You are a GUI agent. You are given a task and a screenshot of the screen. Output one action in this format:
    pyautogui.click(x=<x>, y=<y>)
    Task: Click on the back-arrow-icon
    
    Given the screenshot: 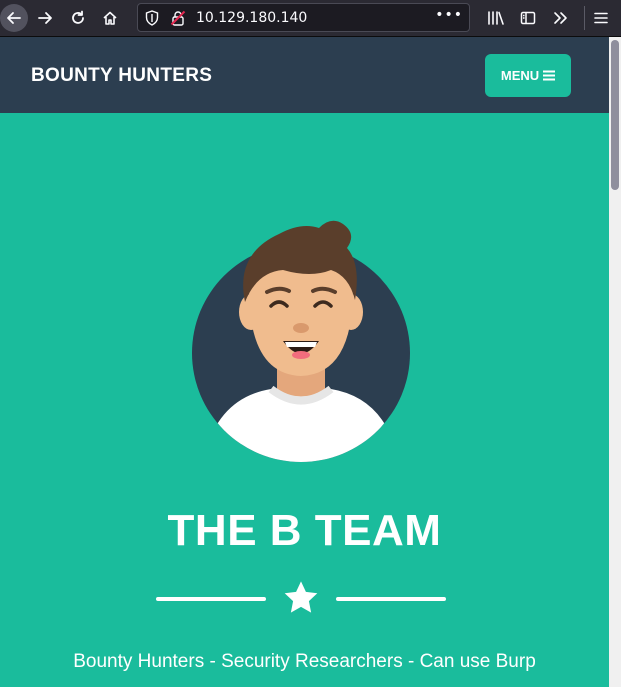 What is the action you would take?
    pyautogui.click(x=14, y=18)
    